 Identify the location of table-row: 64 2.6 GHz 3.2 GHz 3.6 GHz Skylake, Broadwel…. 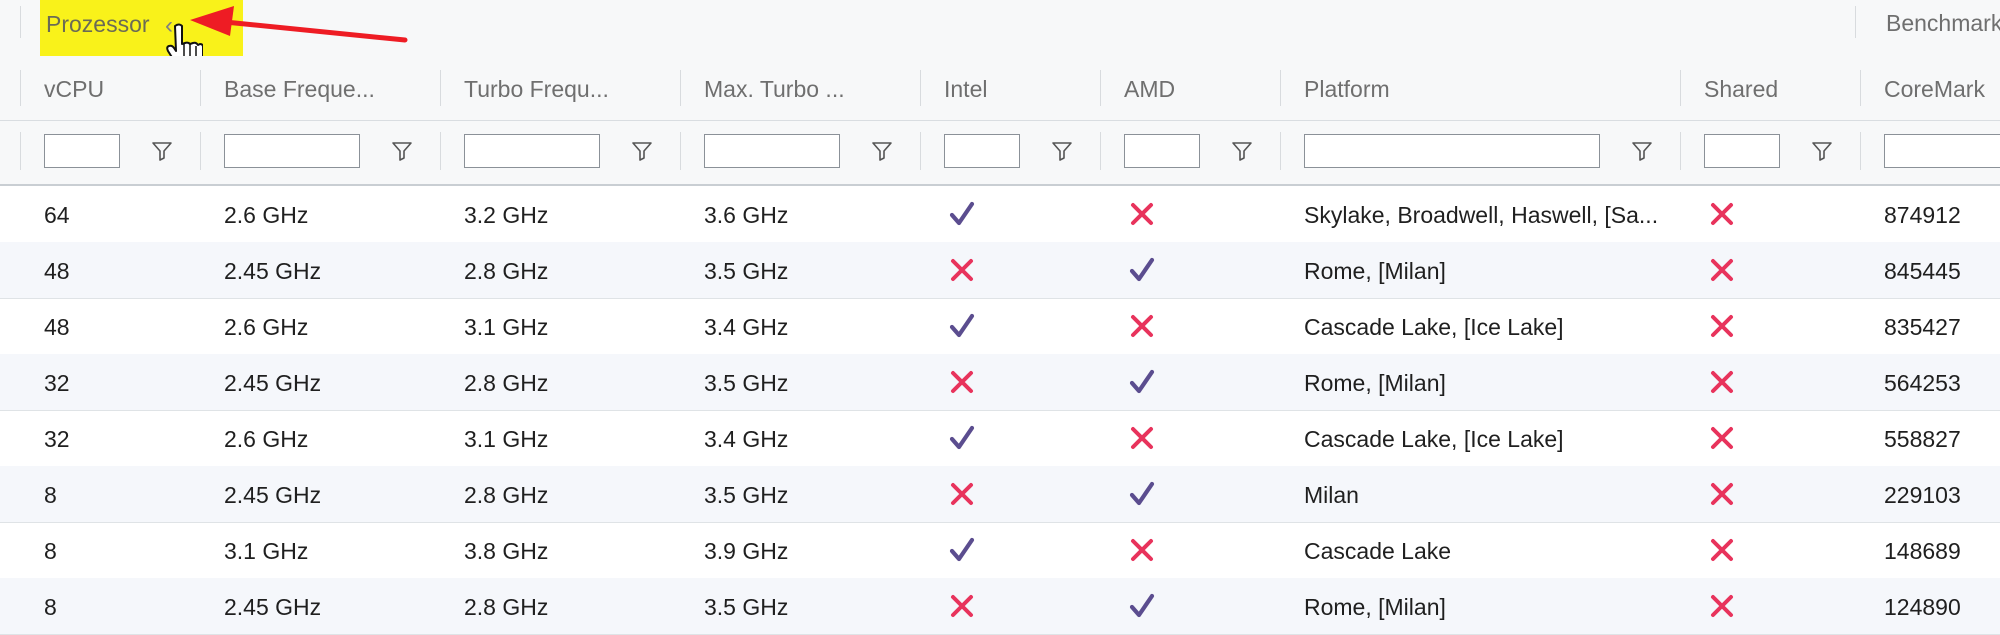
(1000, 214).